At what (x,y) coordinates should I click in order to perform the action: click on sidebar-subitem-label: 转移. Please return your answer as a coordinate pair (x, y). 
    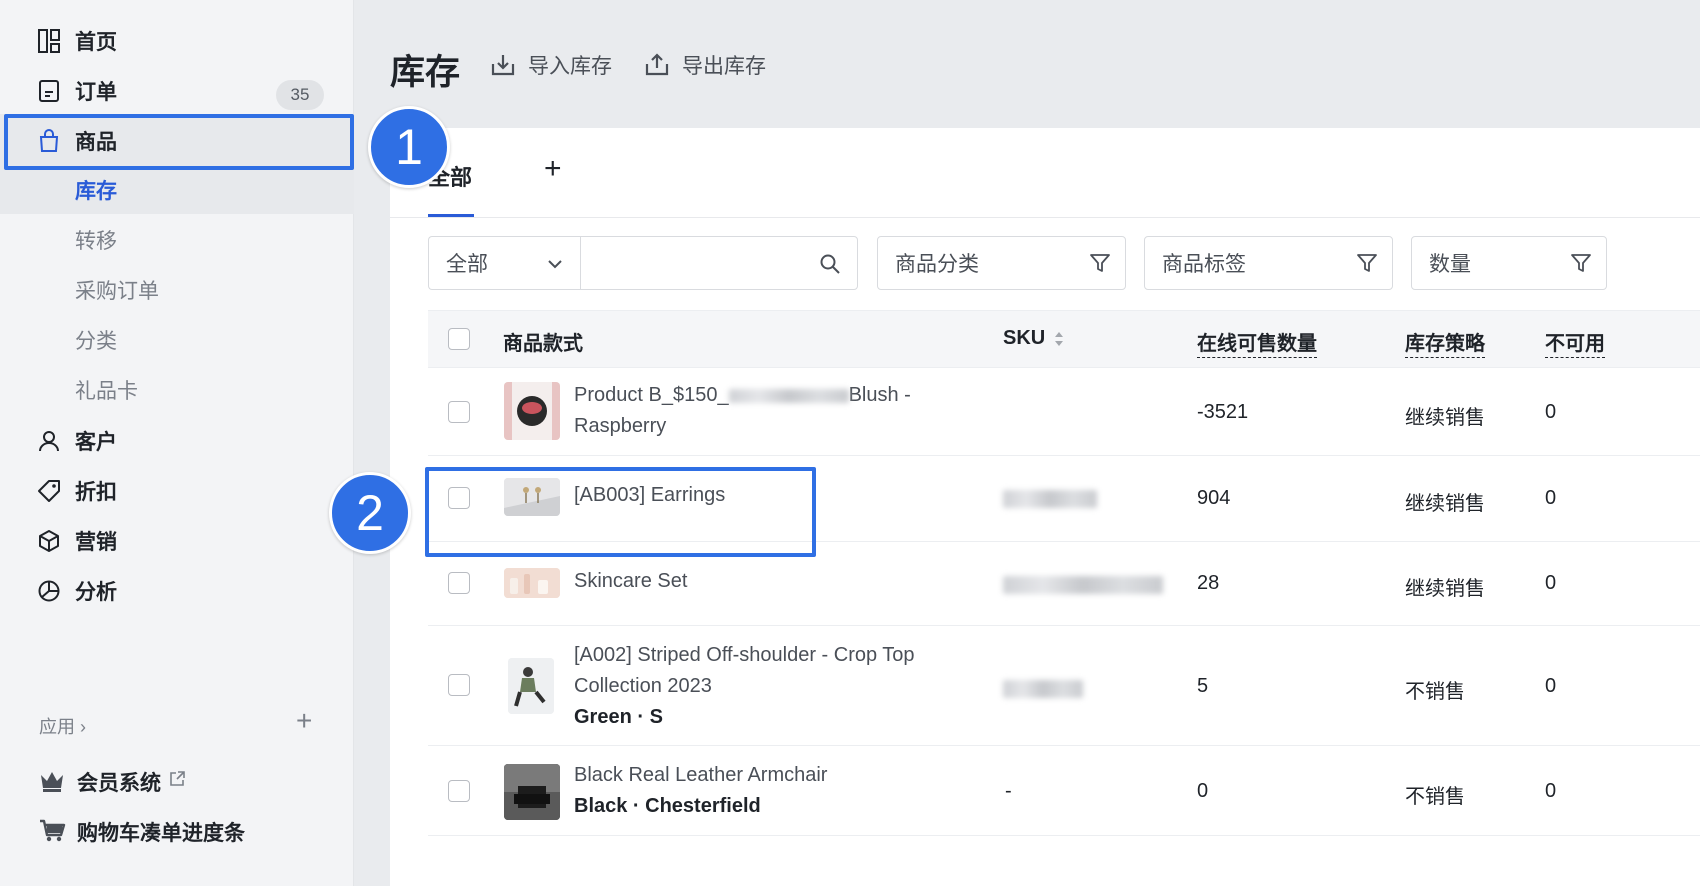
    Looking at the image, I should click on (96, 241).